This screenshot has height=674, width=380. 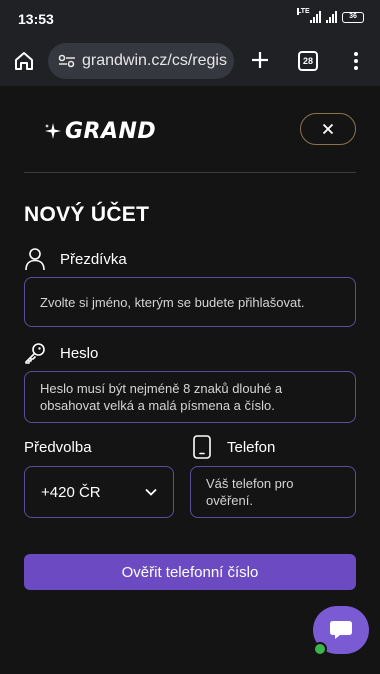 What do you see at coordinates (87, 214) in the screenshot?
I see `page-title: NOVÝ ÚČET` at bounding box center [87, 214].